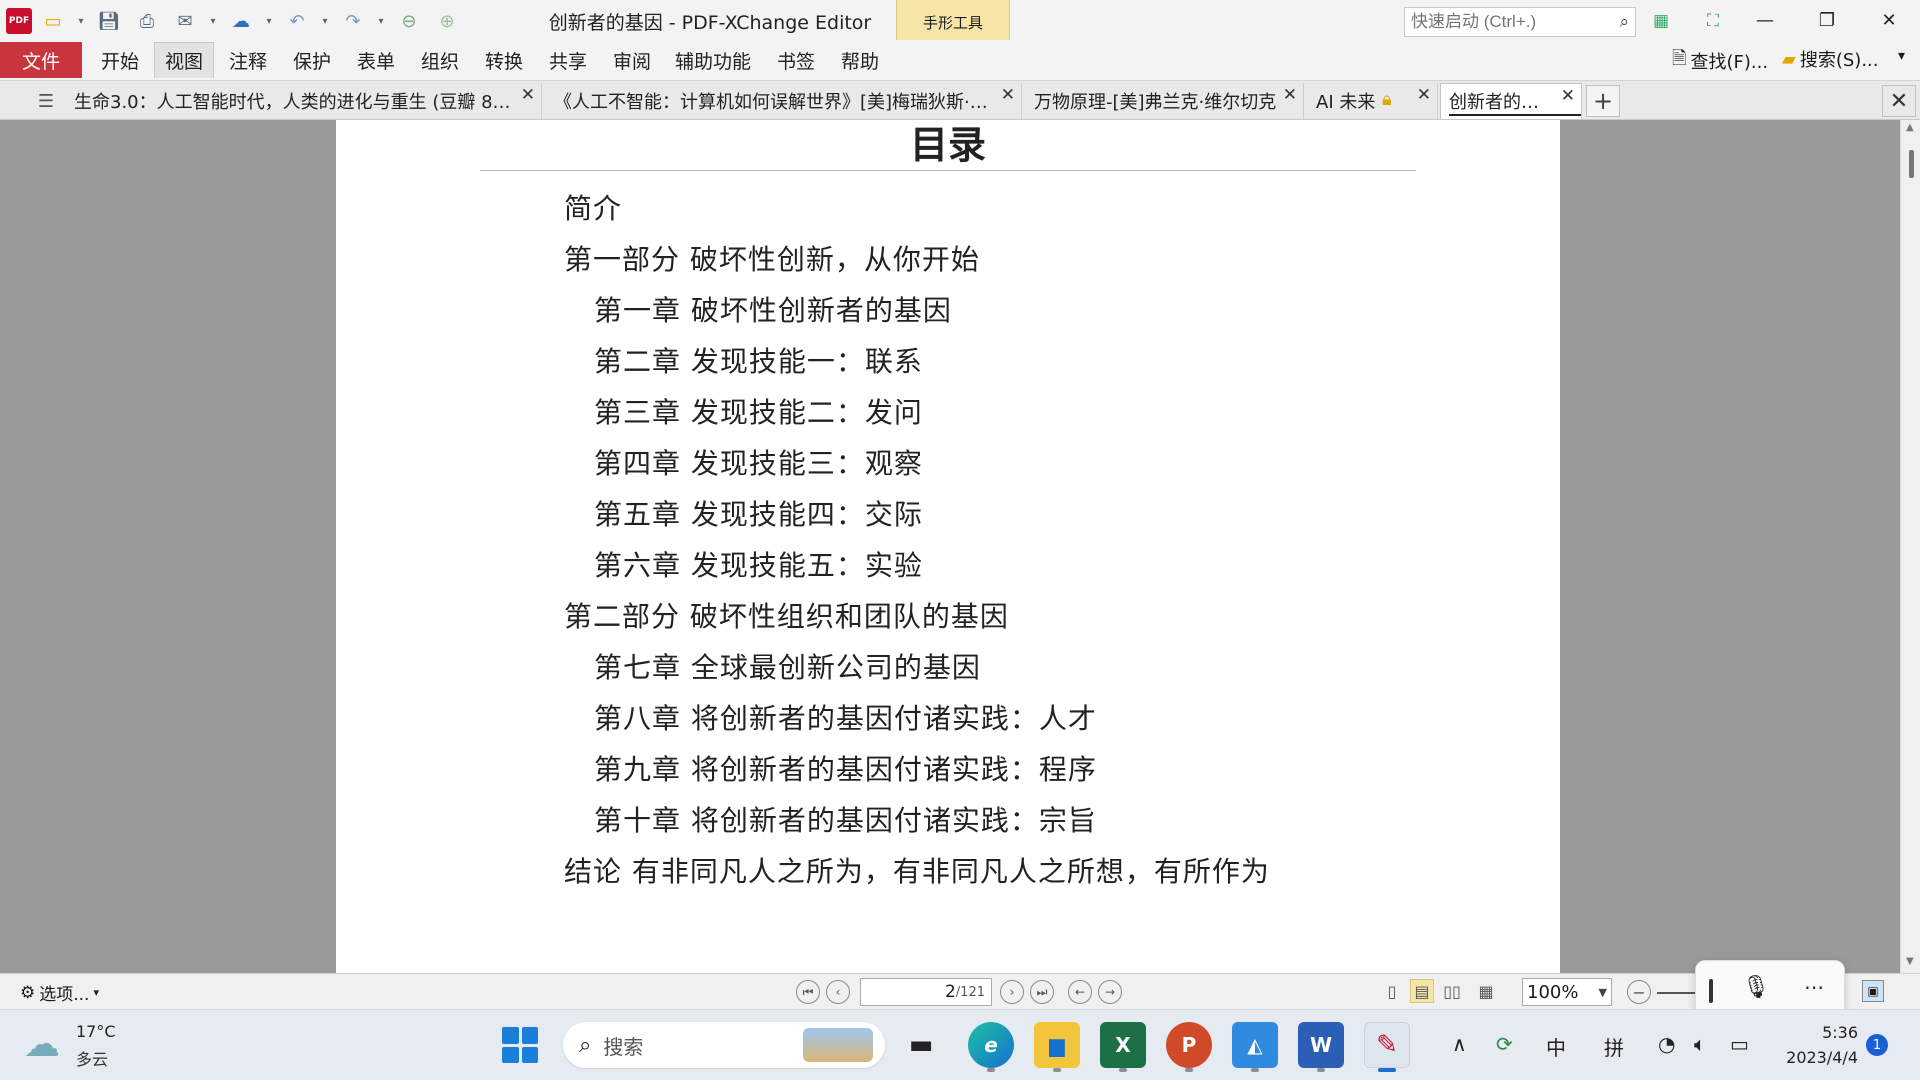 The height and width of the screenshot is (1080, 1920). I want to click on save-icon: 💾︎, so click(109, 21).